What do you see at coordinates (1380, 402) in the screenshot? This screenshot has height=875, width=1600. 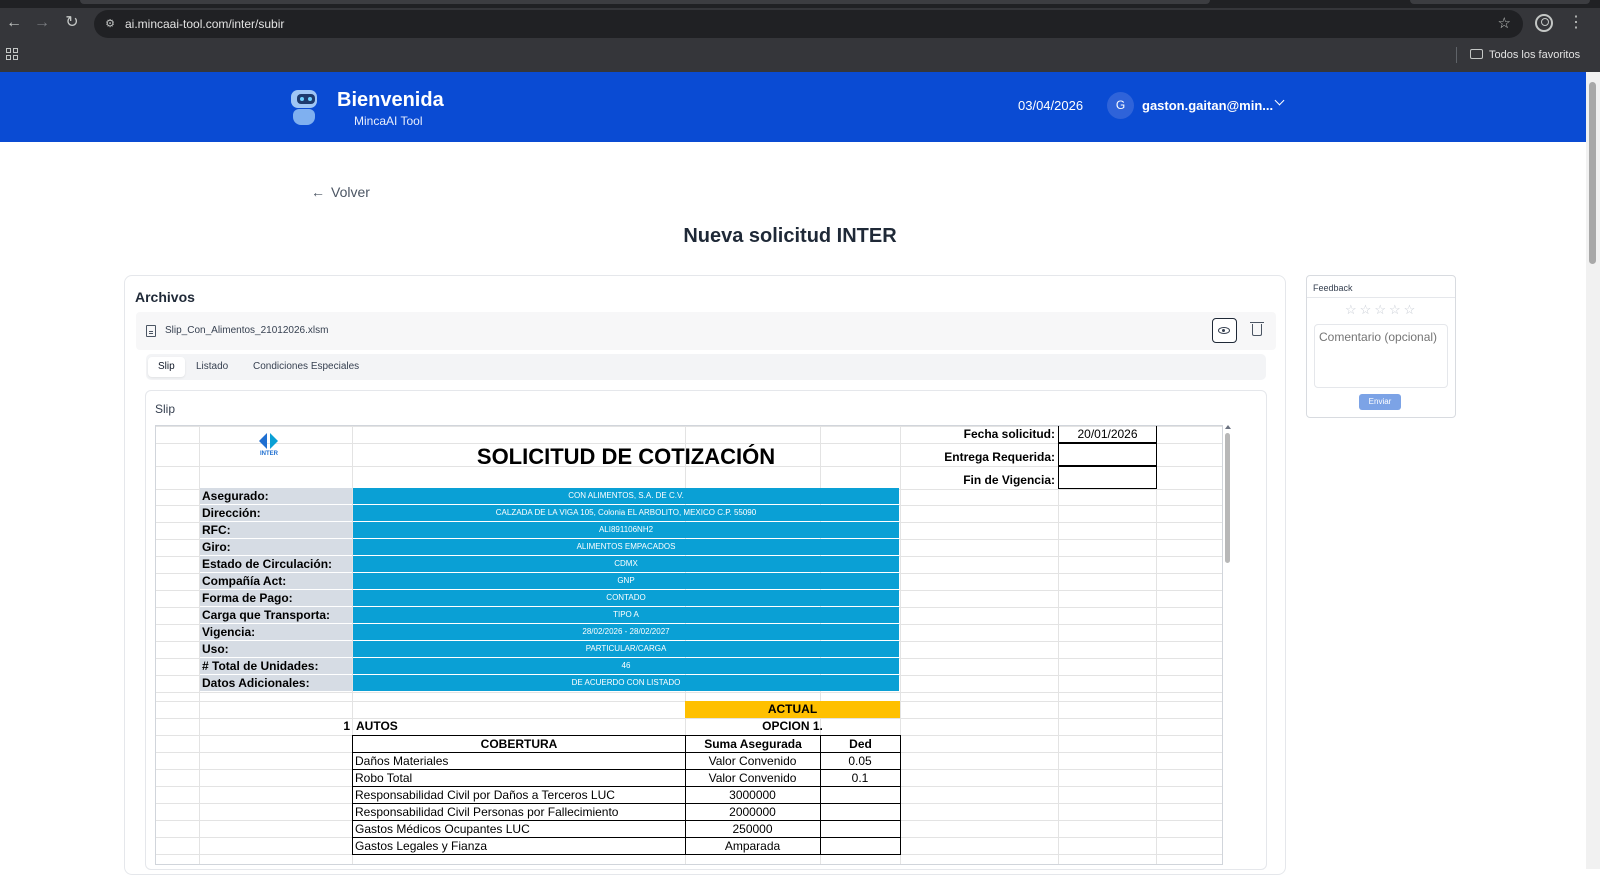 I see `send-feedback-button: Enviar` at bounding box center [1380, 402].